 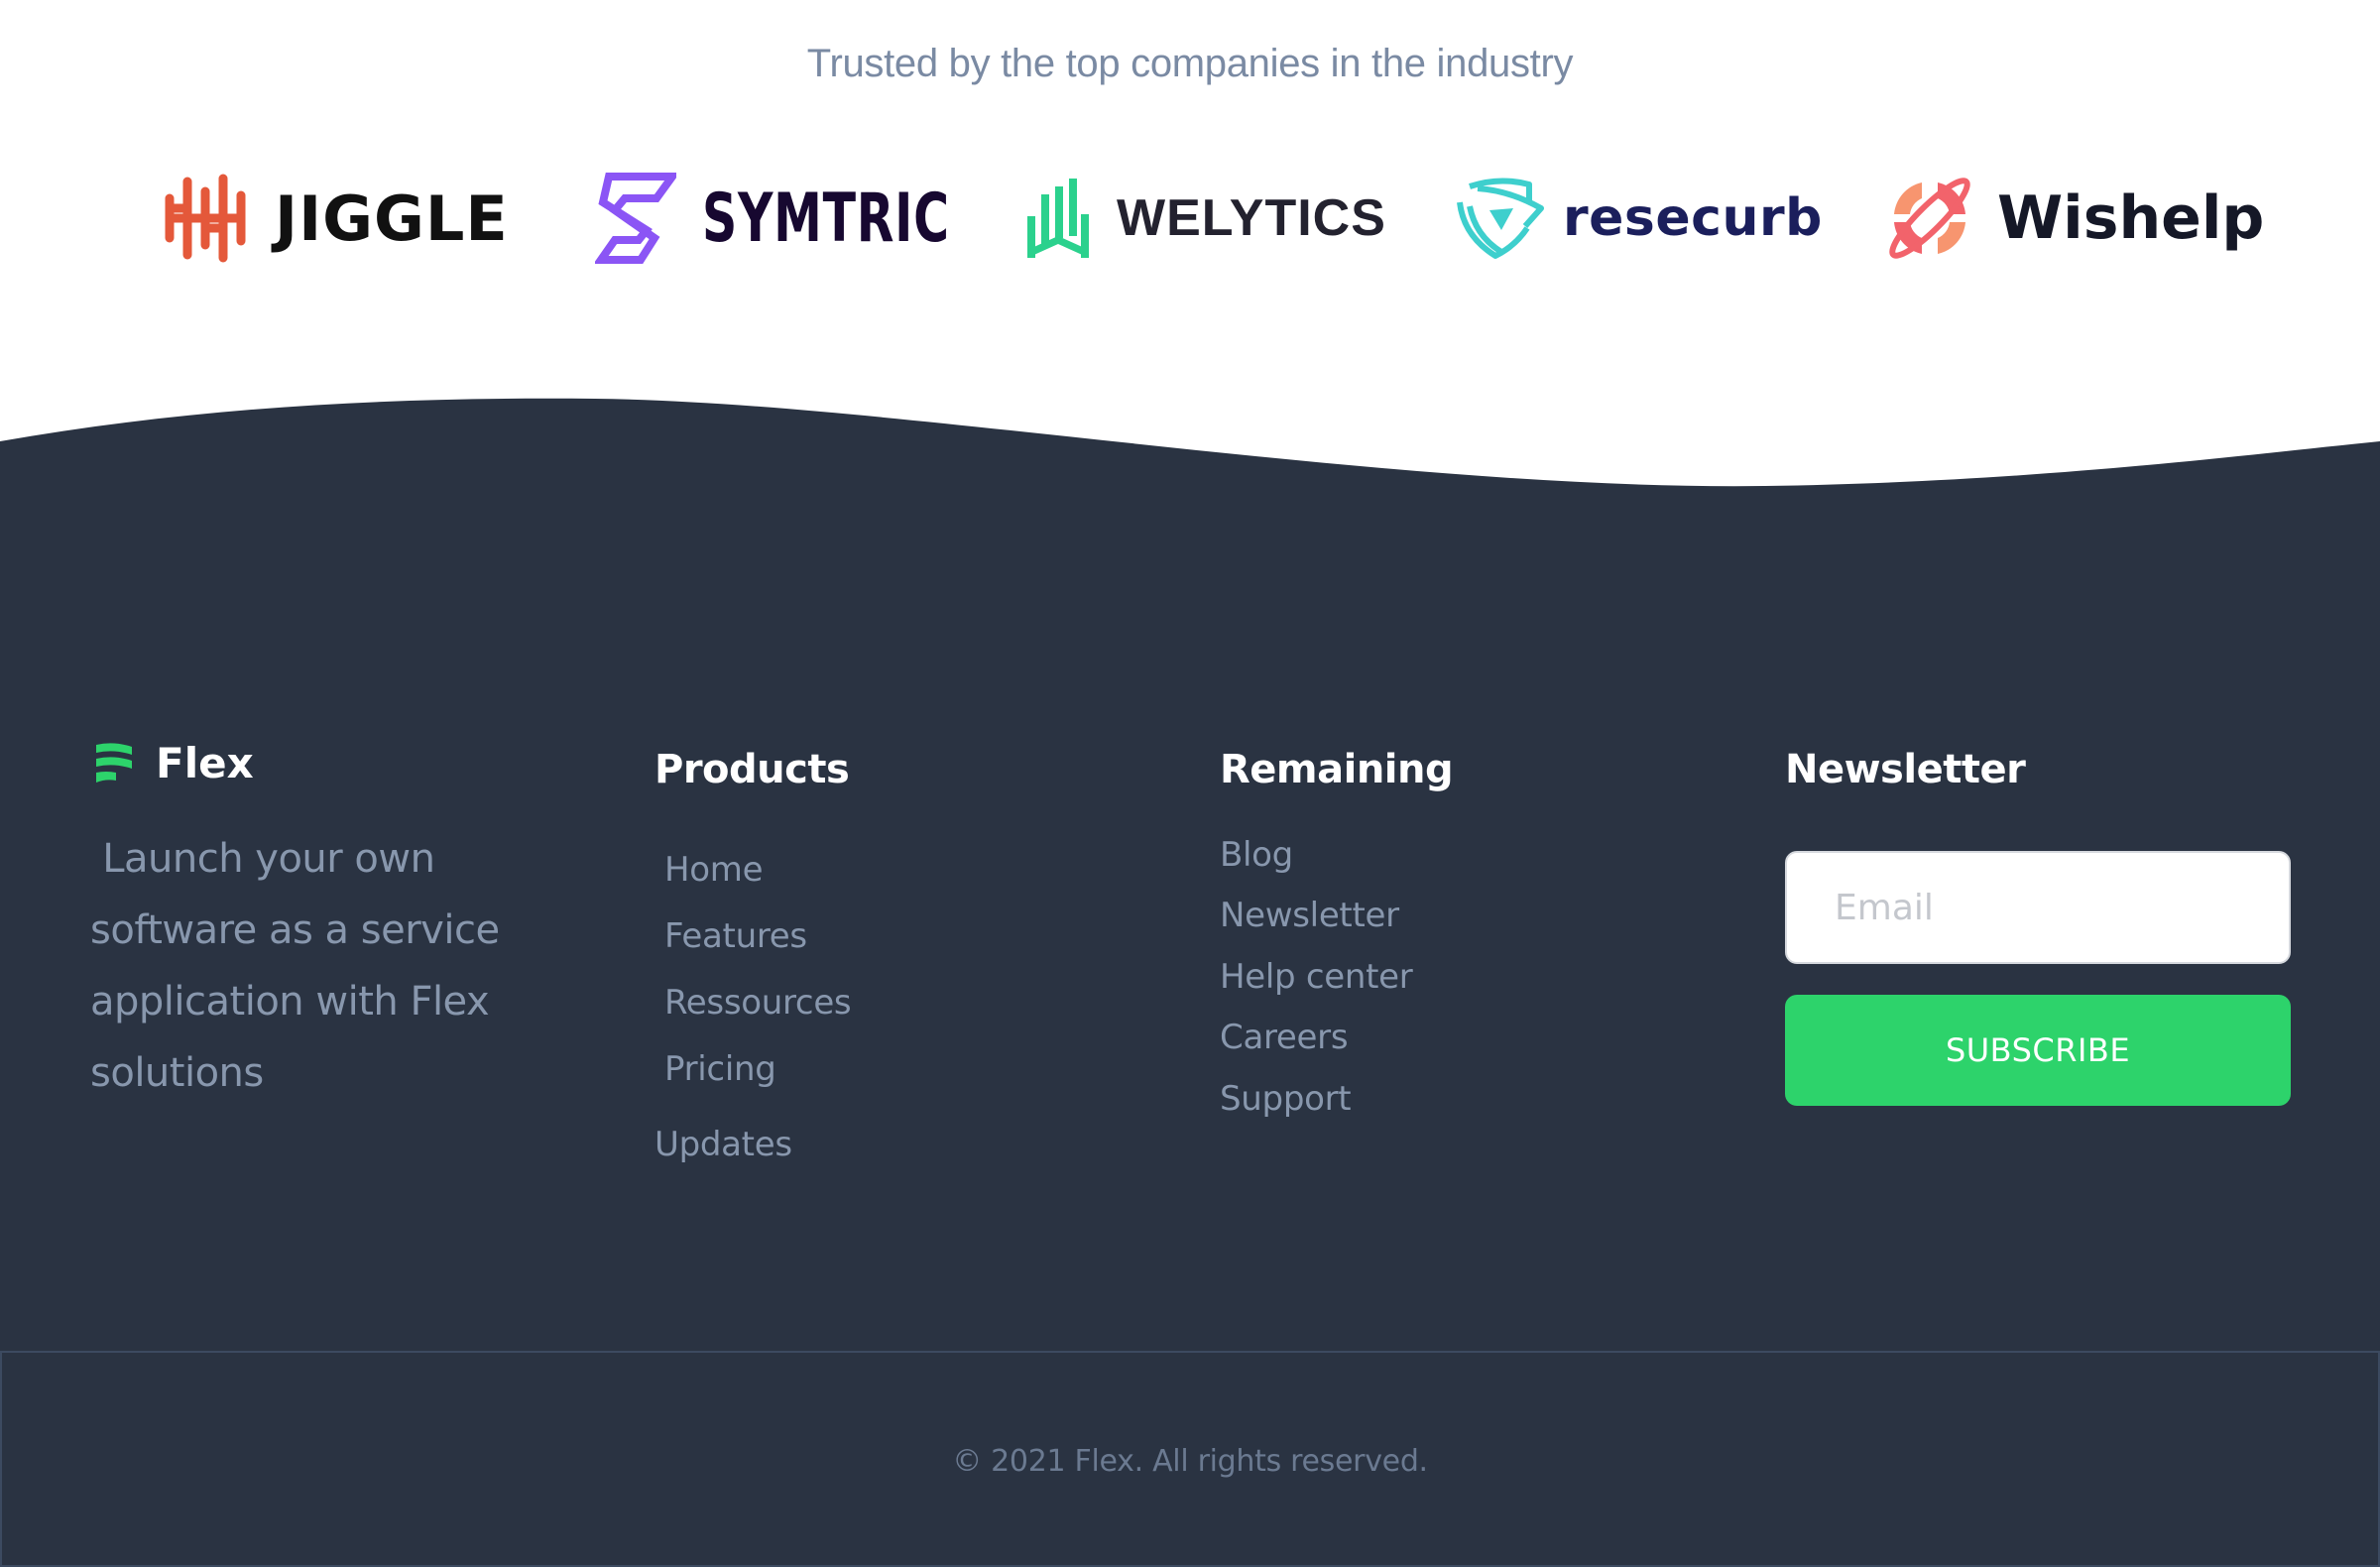 I want to click on remaining-column: Remaining, so click(x=1337, y=770).